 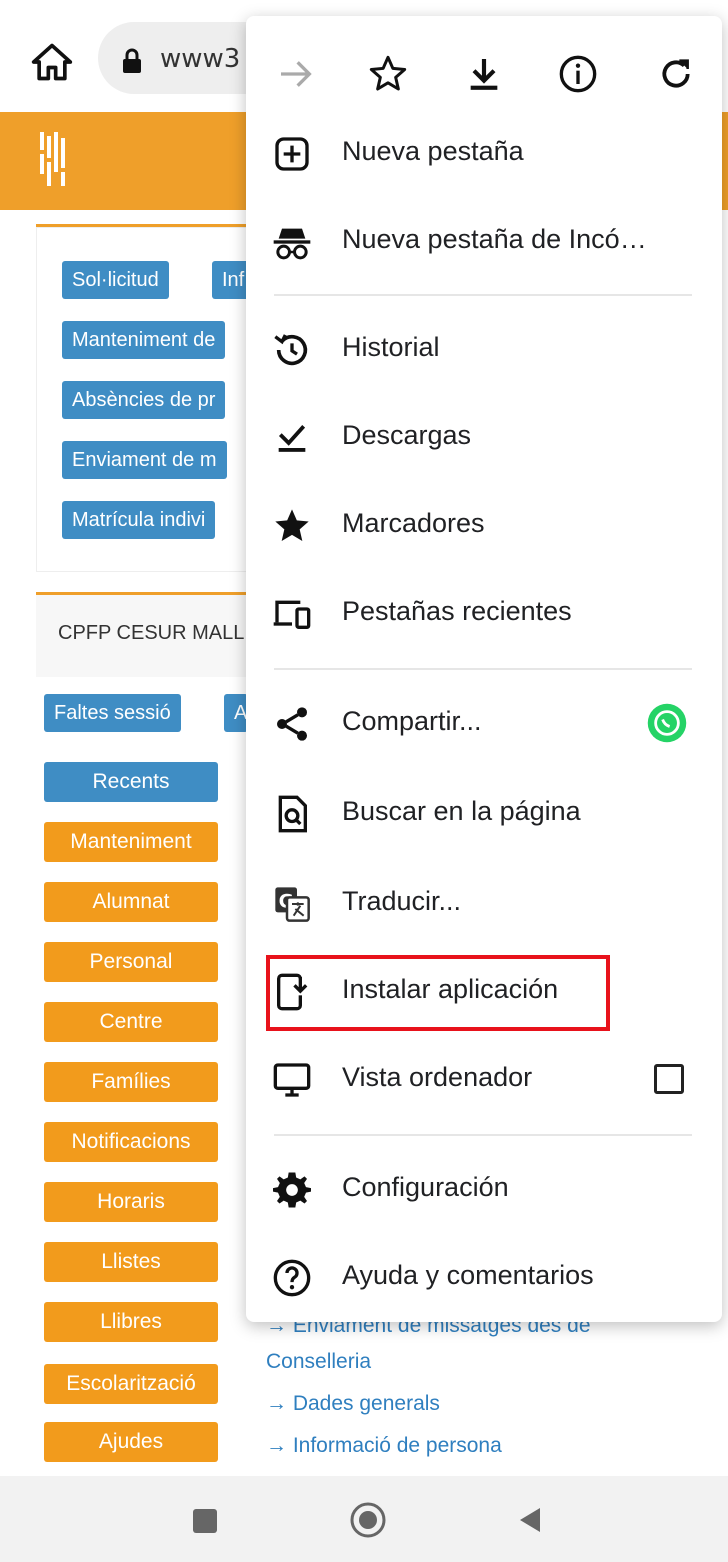 I want to click on category-escolaritzacio: Escolarització, so click(x=131, y=1384).